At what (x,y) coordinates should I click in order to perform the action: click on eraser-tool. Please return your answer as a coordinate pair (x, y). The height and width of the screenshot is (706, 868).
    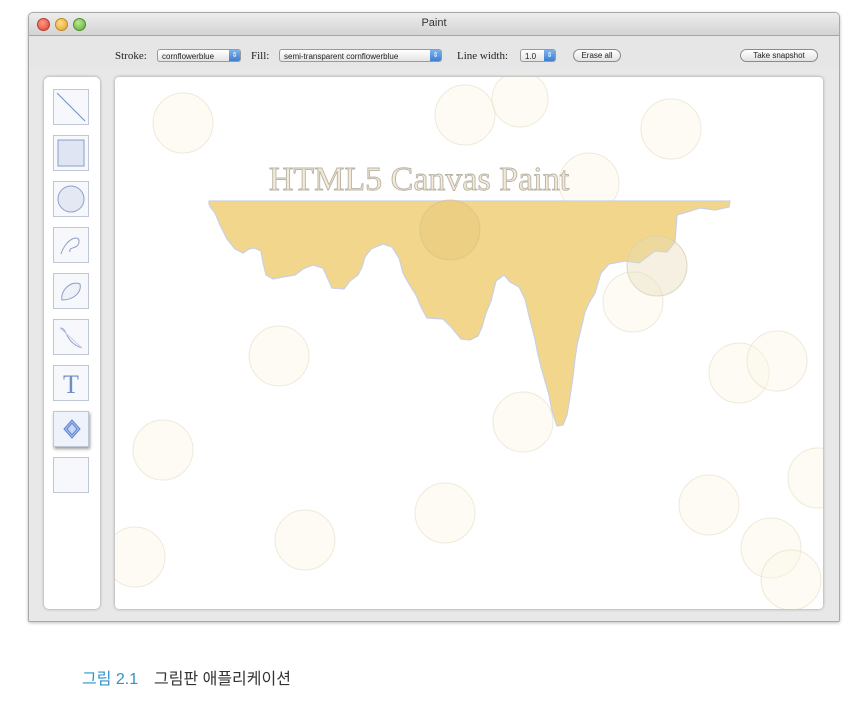
    Looking at the image, I should click on (71, 475).